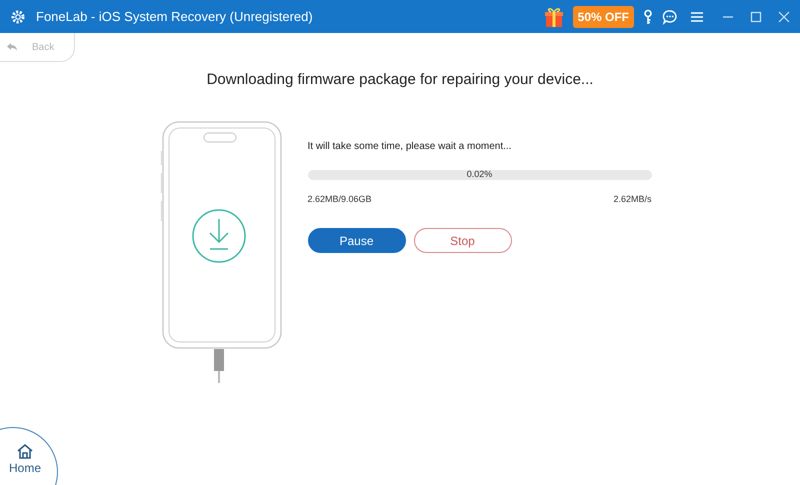 Image resolution: width=800 pixels, height=485 pixels. Describe the element at coordinates (25, 451) in the screenshot. I see `home-icon` at that location.